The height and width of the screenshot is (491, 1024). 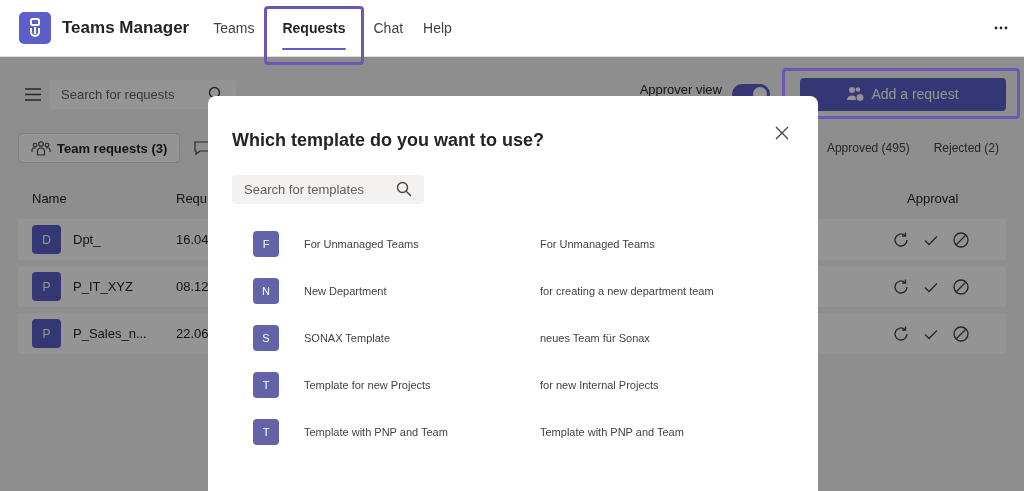 I want to click on template-avatar: S, so click(x=266, y=337).